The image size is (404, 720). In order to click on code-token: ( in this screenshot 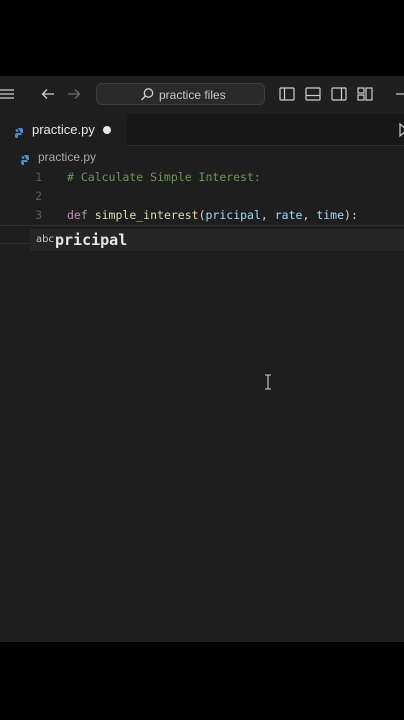, I will do `click(202, 215)`.